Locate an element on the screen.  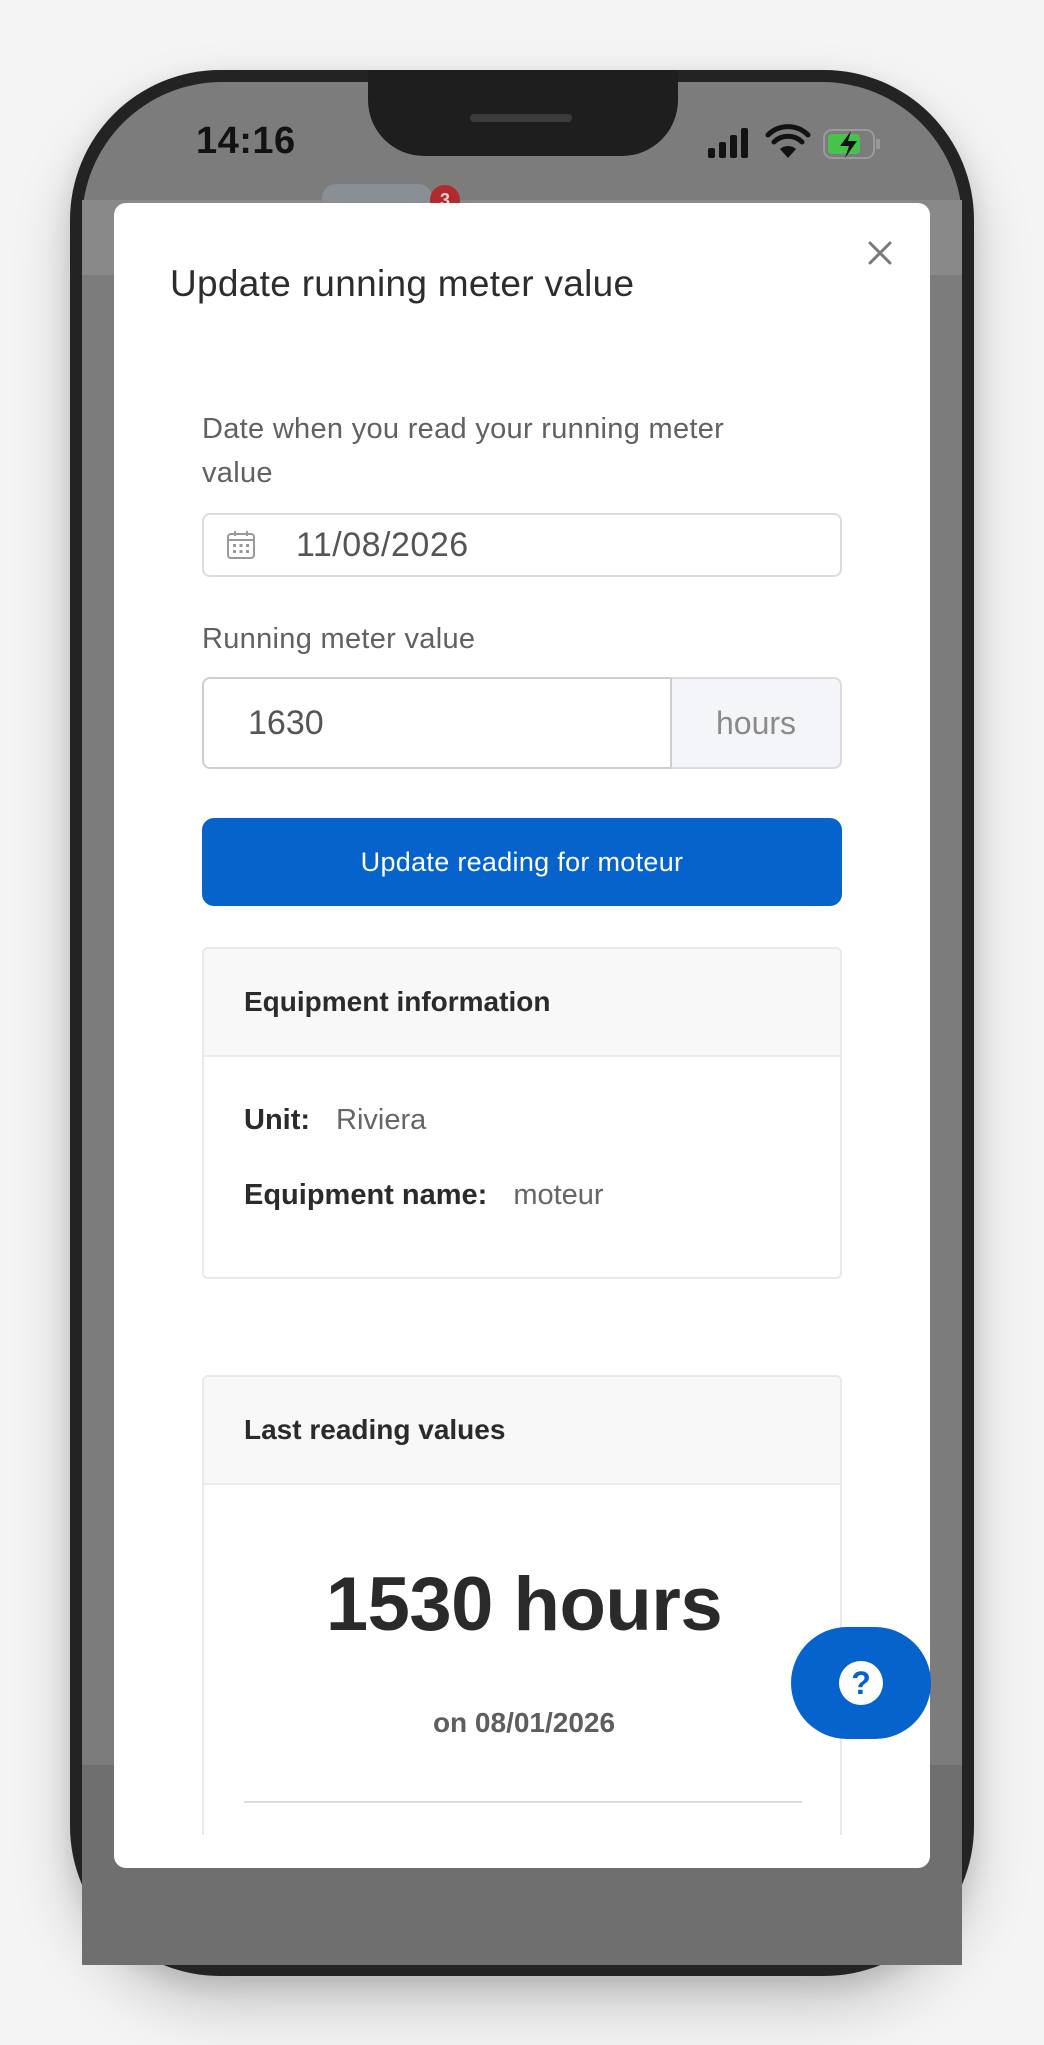
close-icon is located at coordinates (880, 253).